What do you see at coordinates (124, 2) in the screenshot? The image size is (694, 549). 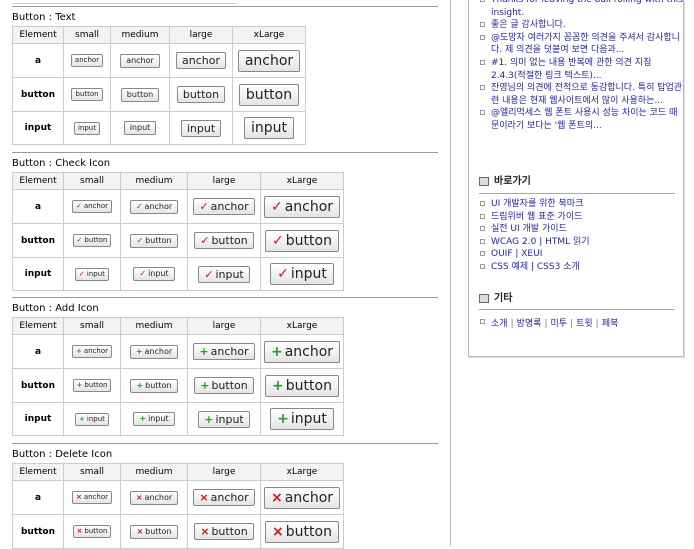 I see `top-divider` at bounding box center [124, 2].